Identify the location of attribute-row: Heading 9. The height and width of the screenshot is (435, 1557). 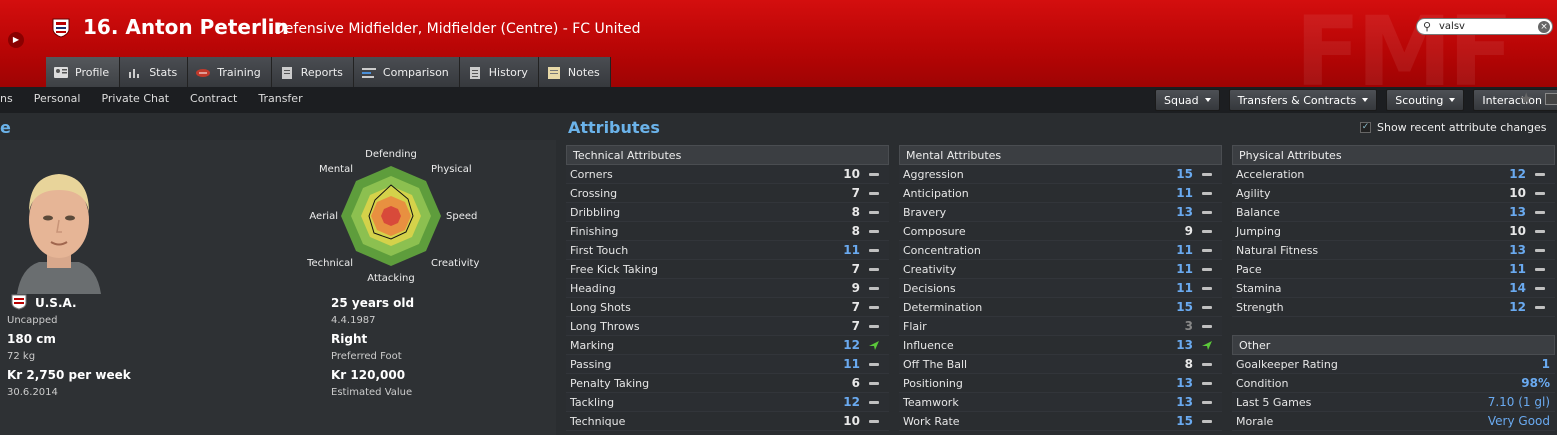
(727, 288).